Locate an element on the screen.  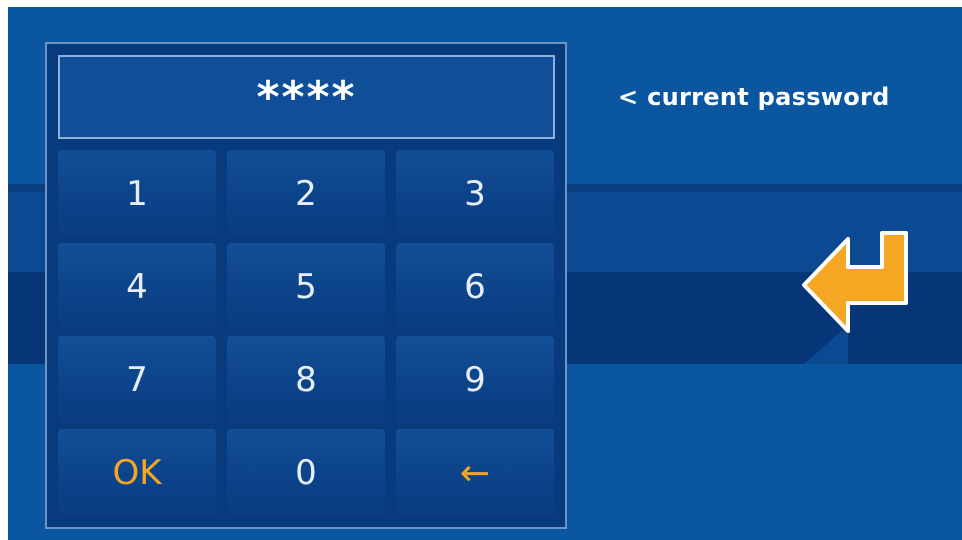
ok-button: OK is located at coordinates (137, 473).